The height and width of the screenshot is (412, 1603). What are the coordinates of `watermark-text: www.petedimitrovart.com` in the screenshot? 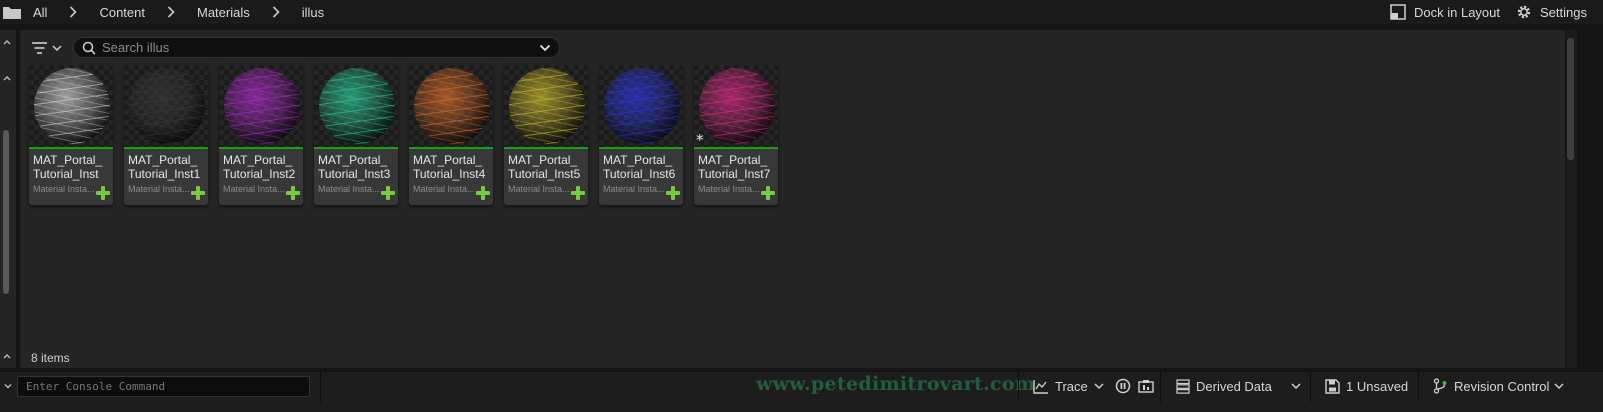 It's located at (896, 384).